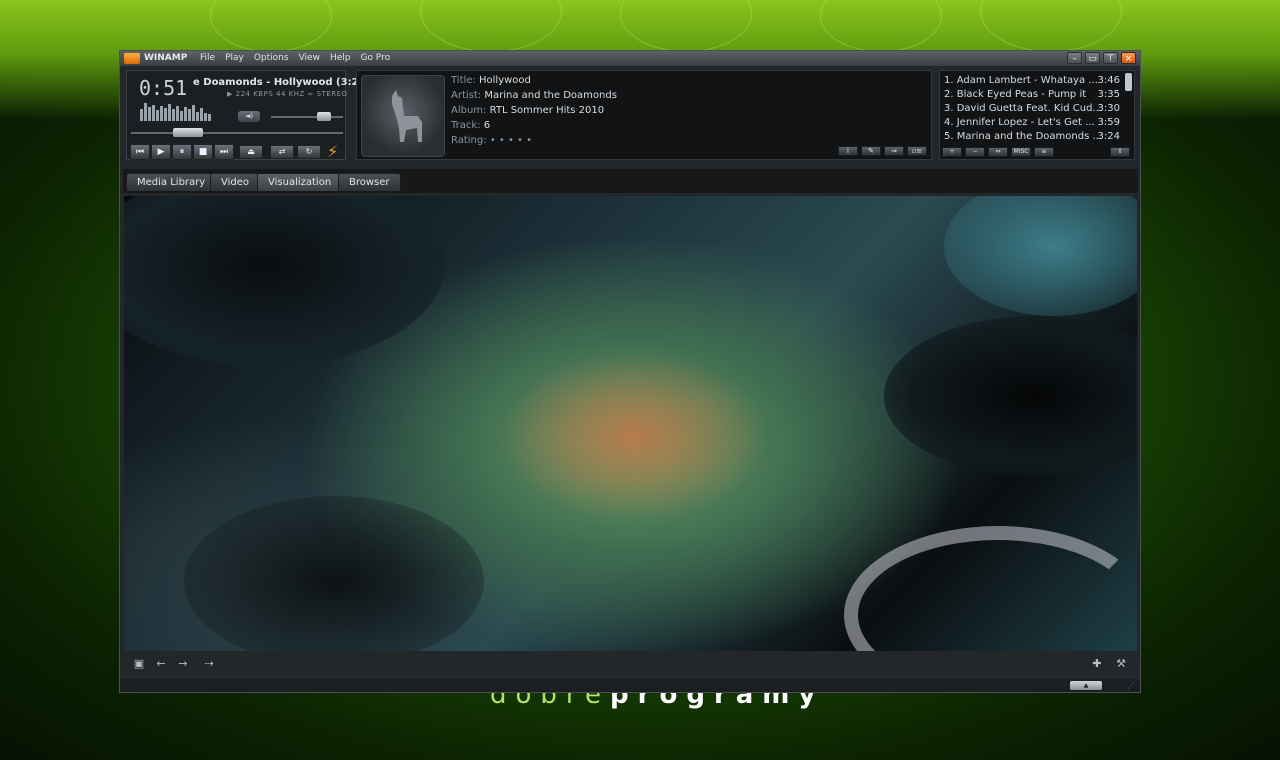 Image resolution: width=1280 pixels, height=760 pixels. What do you see at coordinates (332, 94) in the screenshot?
I see `stereo-label: STEREO` at bounding box center [332, 94].